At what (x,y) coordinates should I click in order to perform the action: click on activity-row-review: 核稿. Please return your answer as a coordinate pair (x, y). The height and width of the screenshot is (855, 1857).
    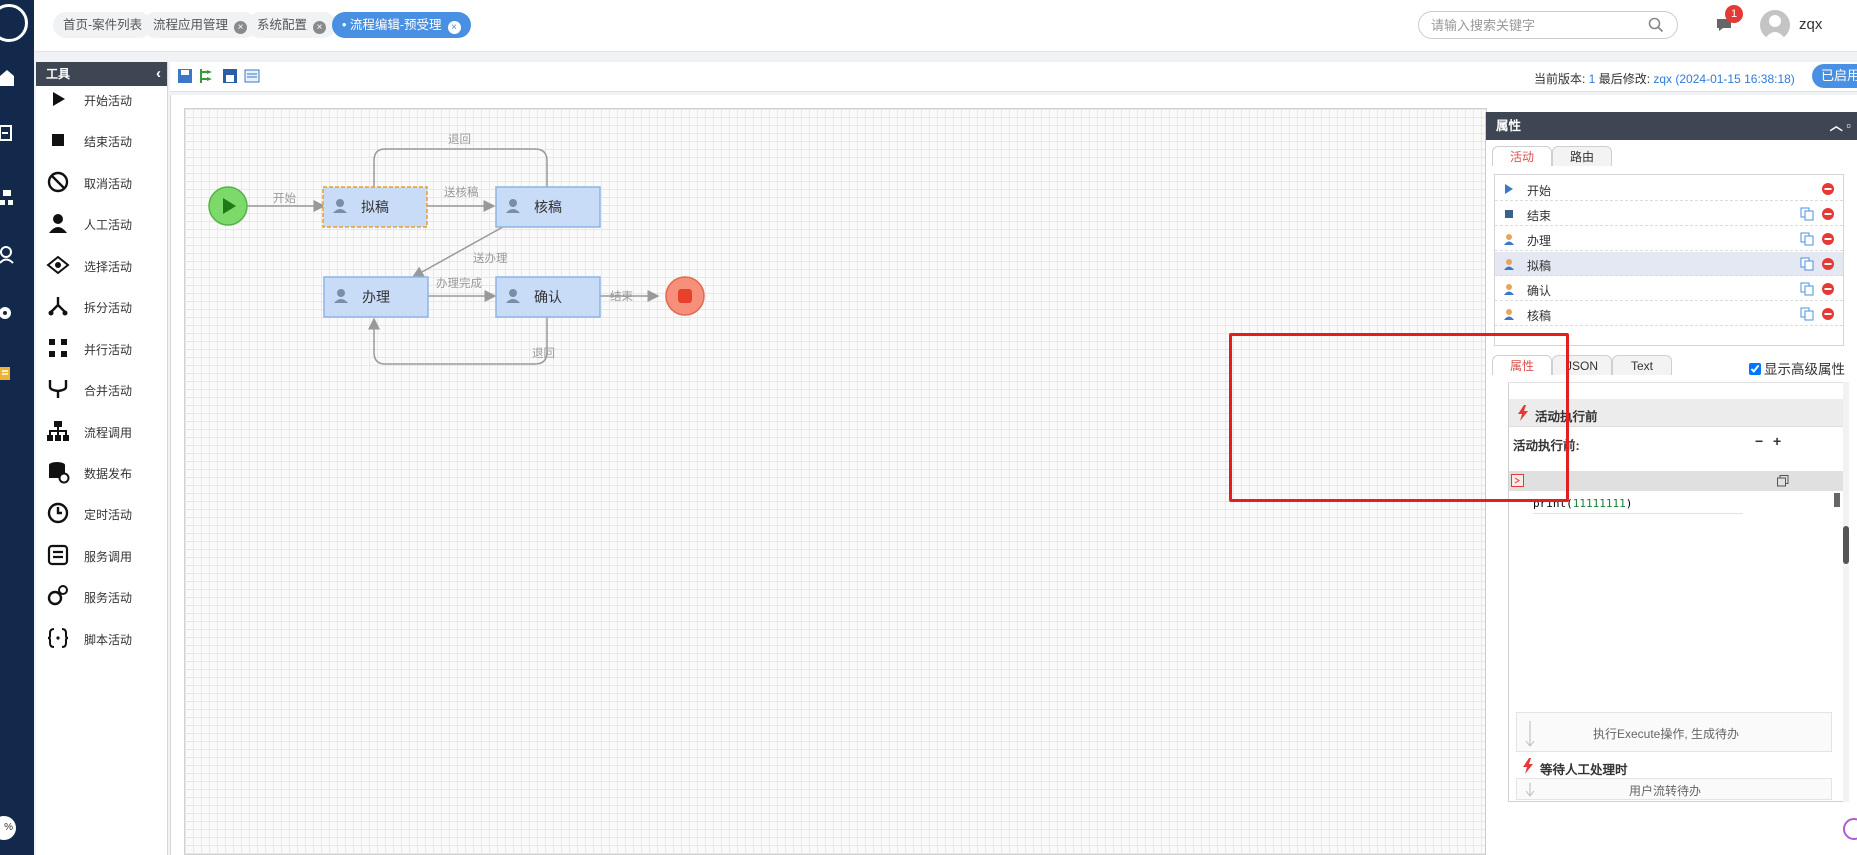
    Looking at the image, I should click on (1669, 314).